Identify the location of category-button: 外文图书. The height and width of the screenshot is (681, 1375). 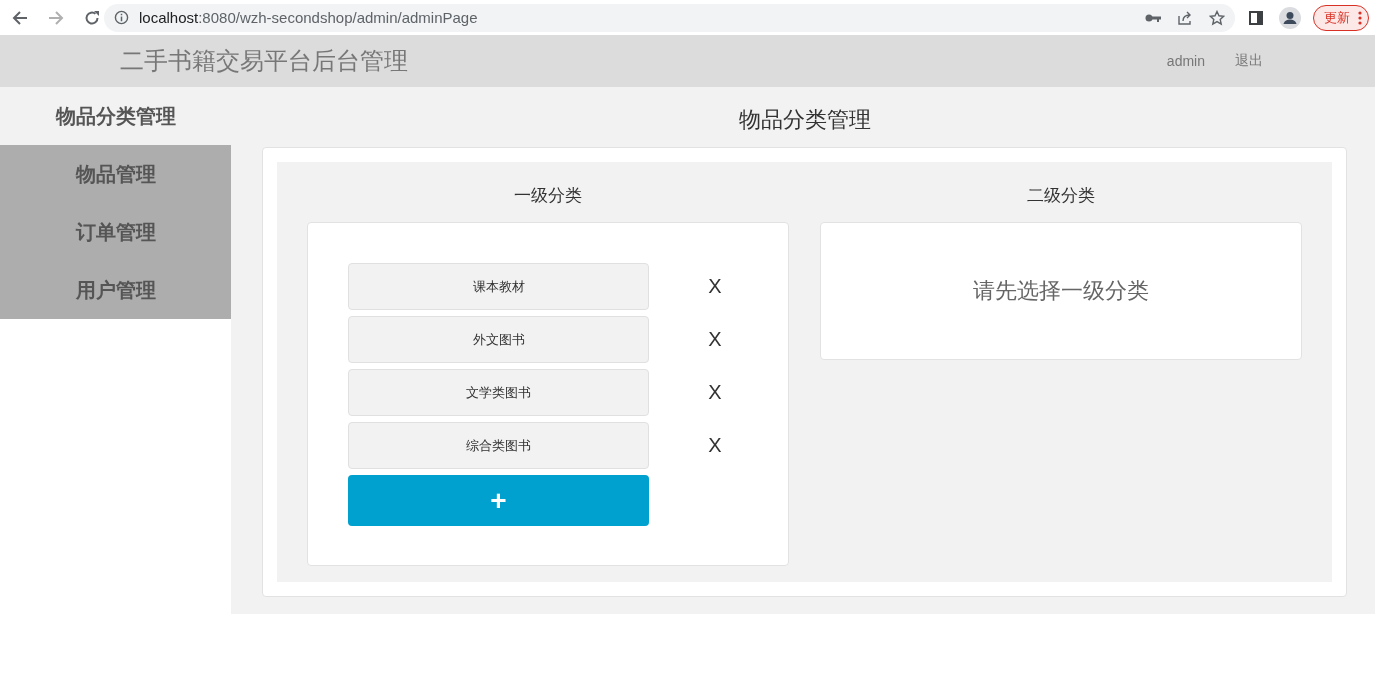
(498, 339).